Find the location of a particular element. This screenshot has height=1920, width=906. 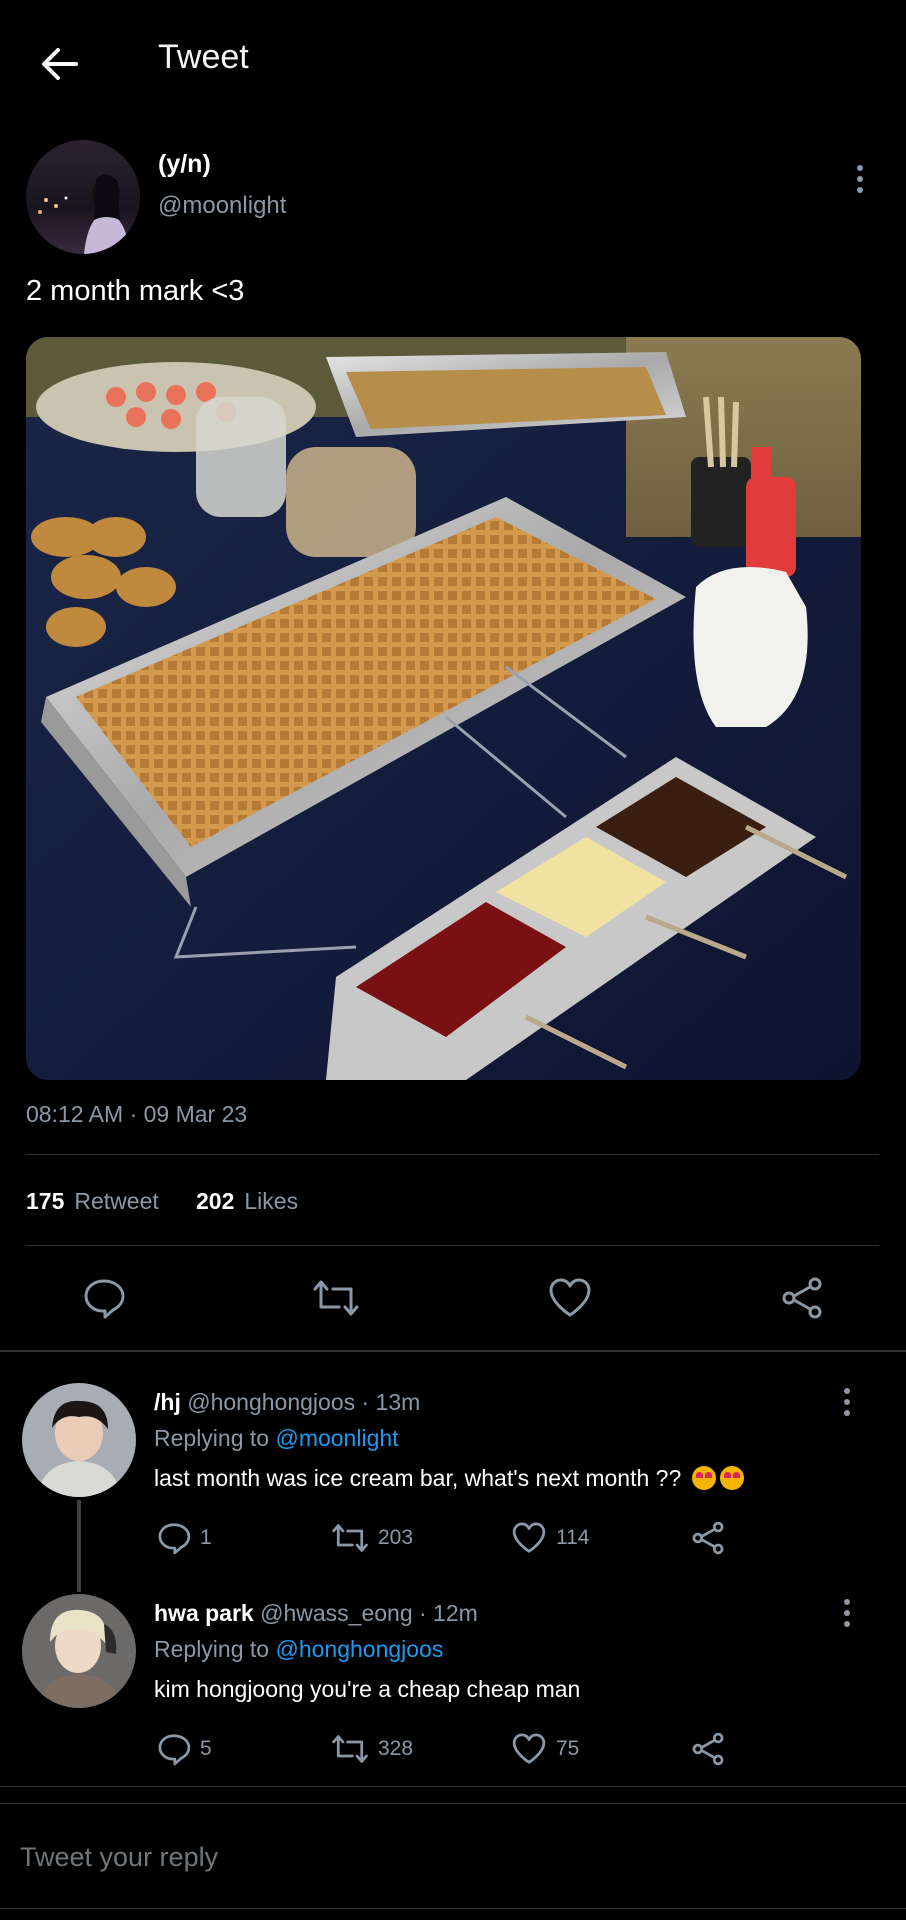

tweet-text: 2 month mark <3 is located at coordinates (135, 291).